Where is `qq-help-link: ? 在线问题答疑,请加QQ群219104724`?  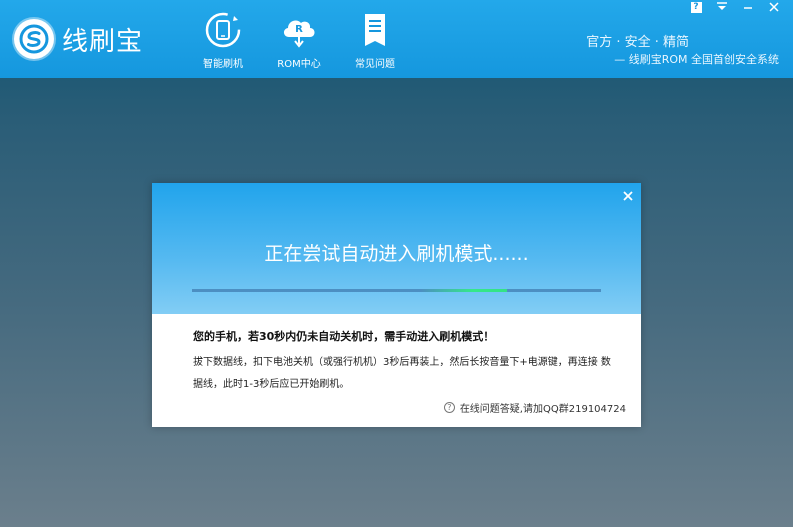
qq-help-link: ? 在线问题答疑,请加QQ群219104724 is located at coordinates (534, 407).